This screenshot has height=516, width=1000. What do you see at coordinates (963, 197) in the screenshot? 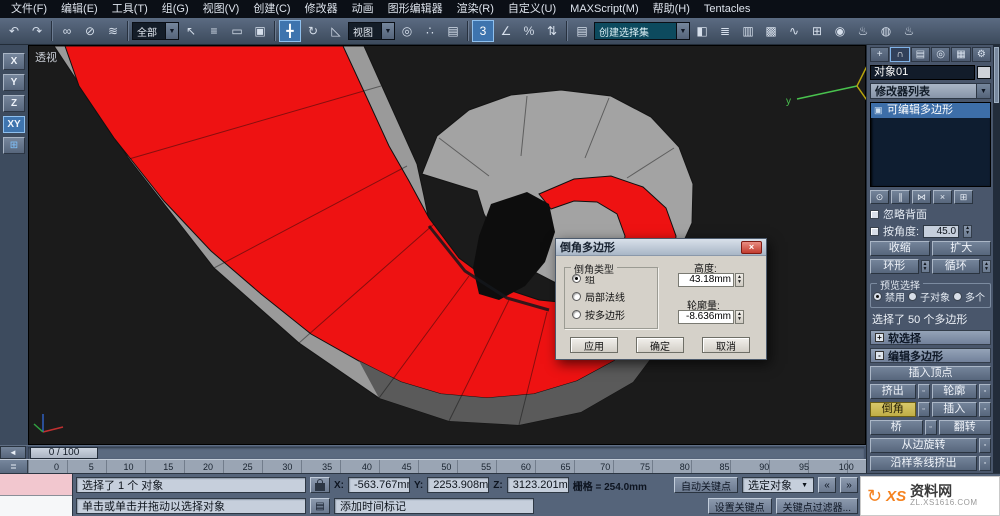
I see `configure-modifier-sets-icon: ⊞` at bounding box center [963, 197].